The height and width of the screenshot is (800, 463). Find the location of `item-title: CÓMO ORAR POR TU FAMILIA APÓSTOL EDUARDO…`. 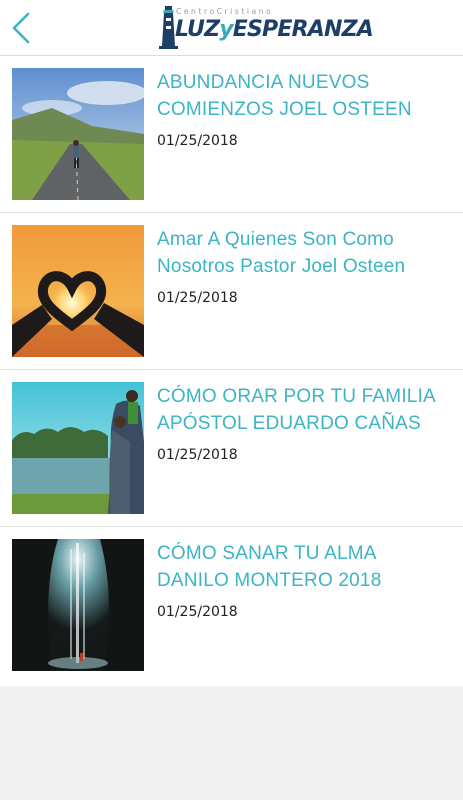

item-title: CÓMO ORAR POR TU FAMILIA APÓSTOL EDUARDO… is located at coordinates (296, 410).